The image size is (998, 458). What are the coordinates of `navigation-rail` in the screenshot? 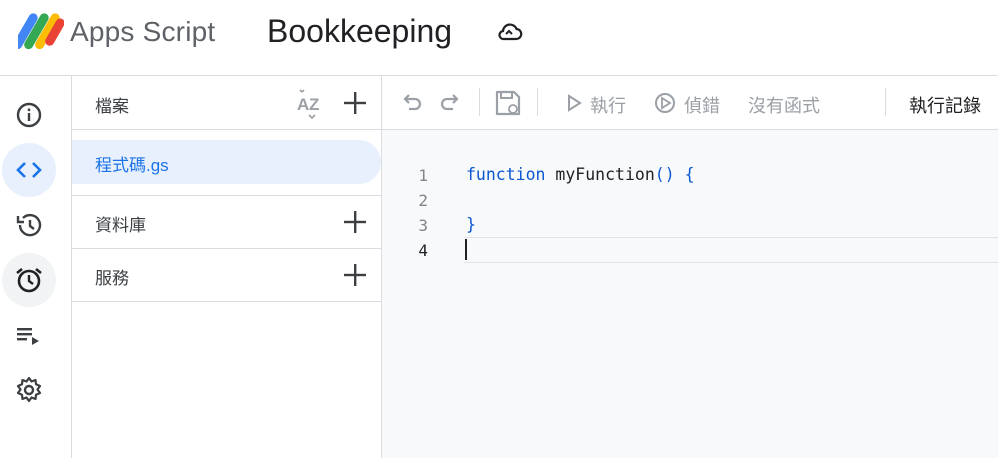 It's located at (36, 267).